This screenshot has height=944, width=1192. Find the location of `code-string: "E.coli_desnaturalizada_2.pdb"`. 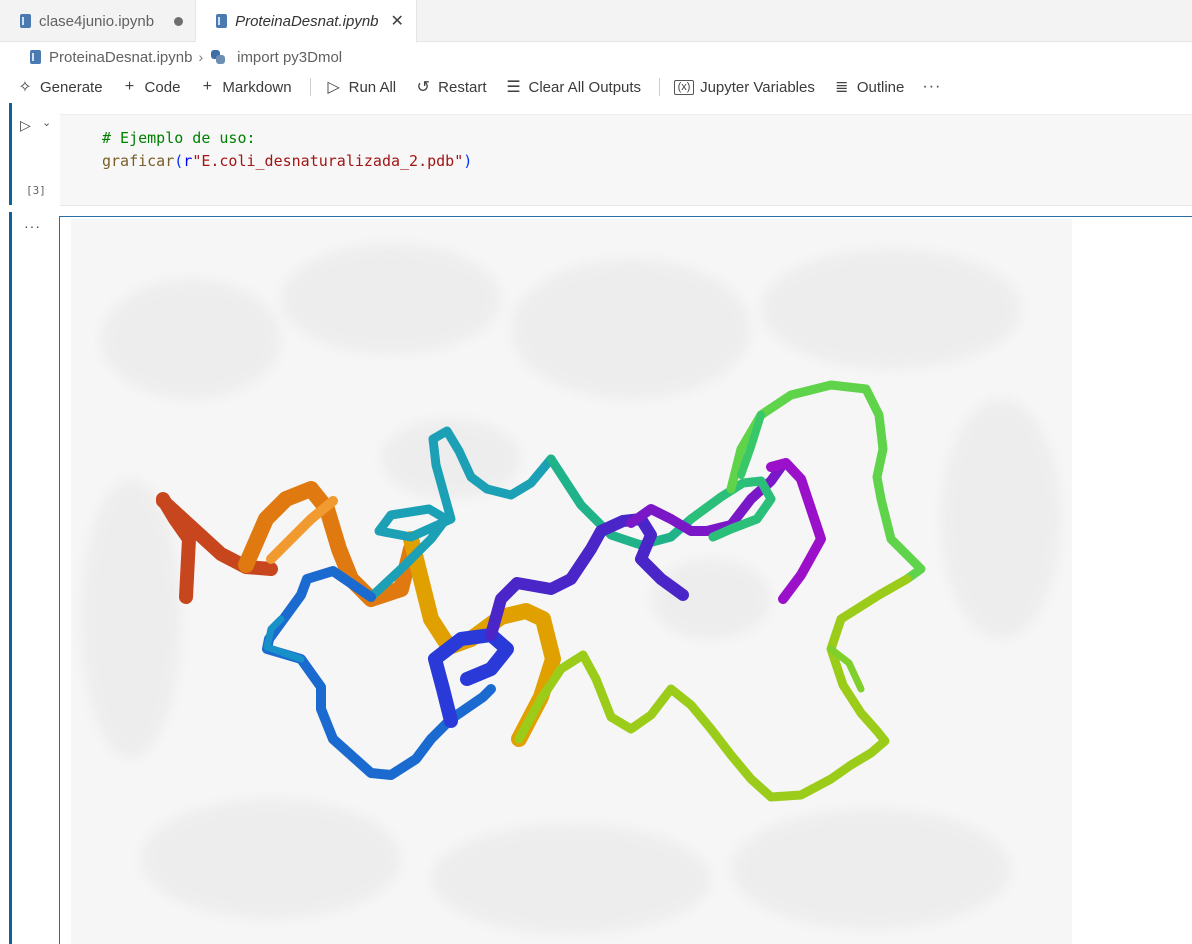

code-string: "E.coli_desnaturalizada_2.pdb" is located at coordinates (328, 161).